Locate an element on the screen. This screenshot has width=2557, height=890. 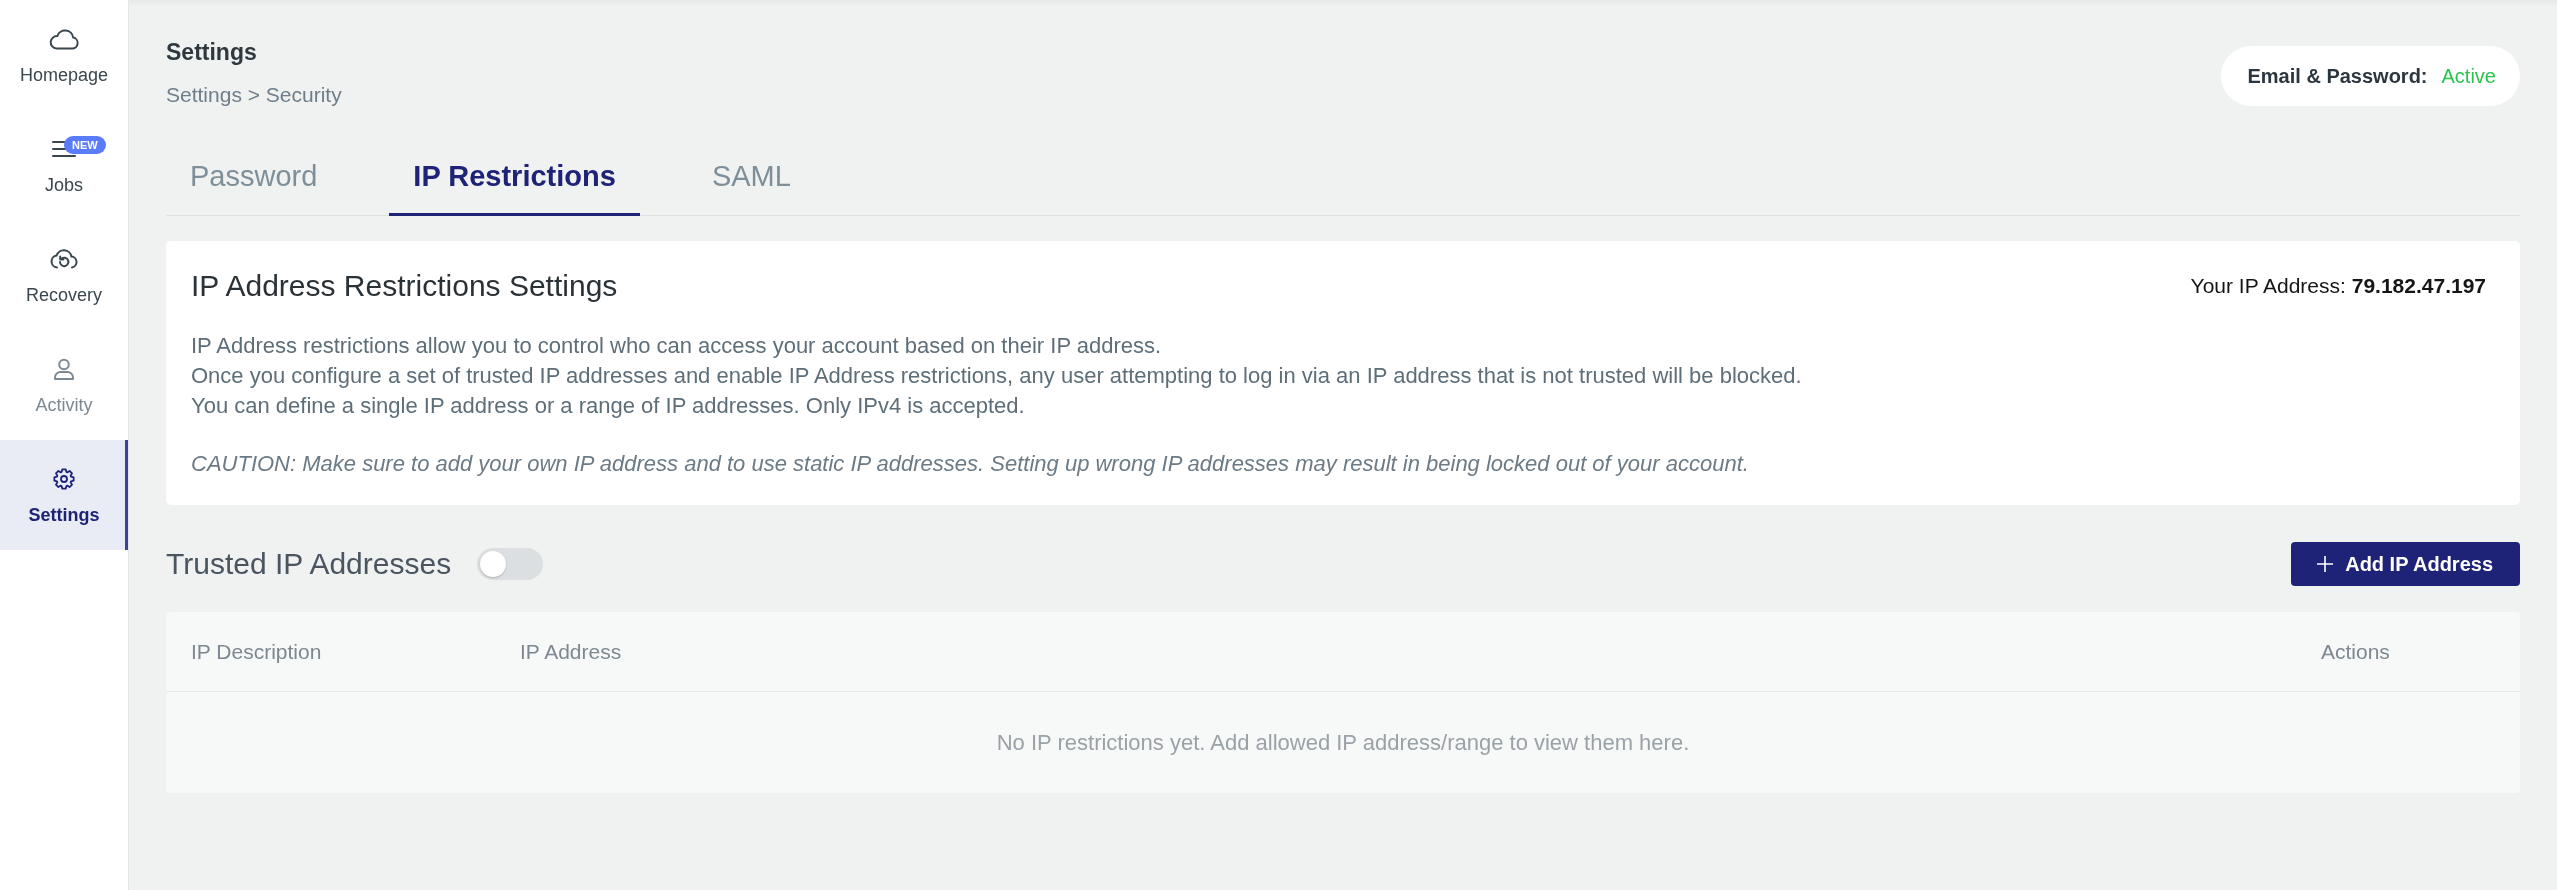
toggle-switch is located at coordinates (510, 564).